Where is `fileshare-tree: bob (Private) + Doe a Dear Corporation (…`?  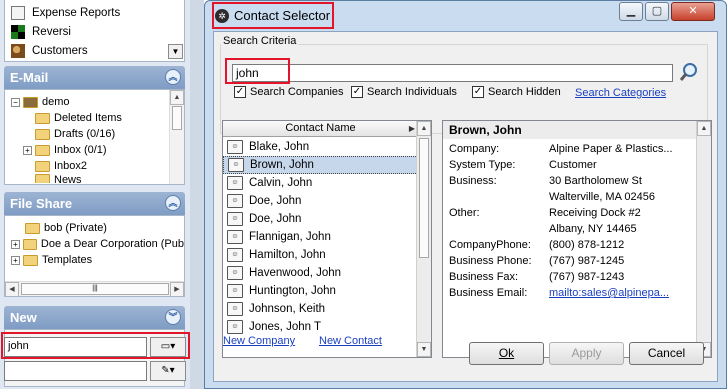
fileshare-tree: bob (Private) + Doe a Dear Corporation (… is located at coordinates (94, 256).